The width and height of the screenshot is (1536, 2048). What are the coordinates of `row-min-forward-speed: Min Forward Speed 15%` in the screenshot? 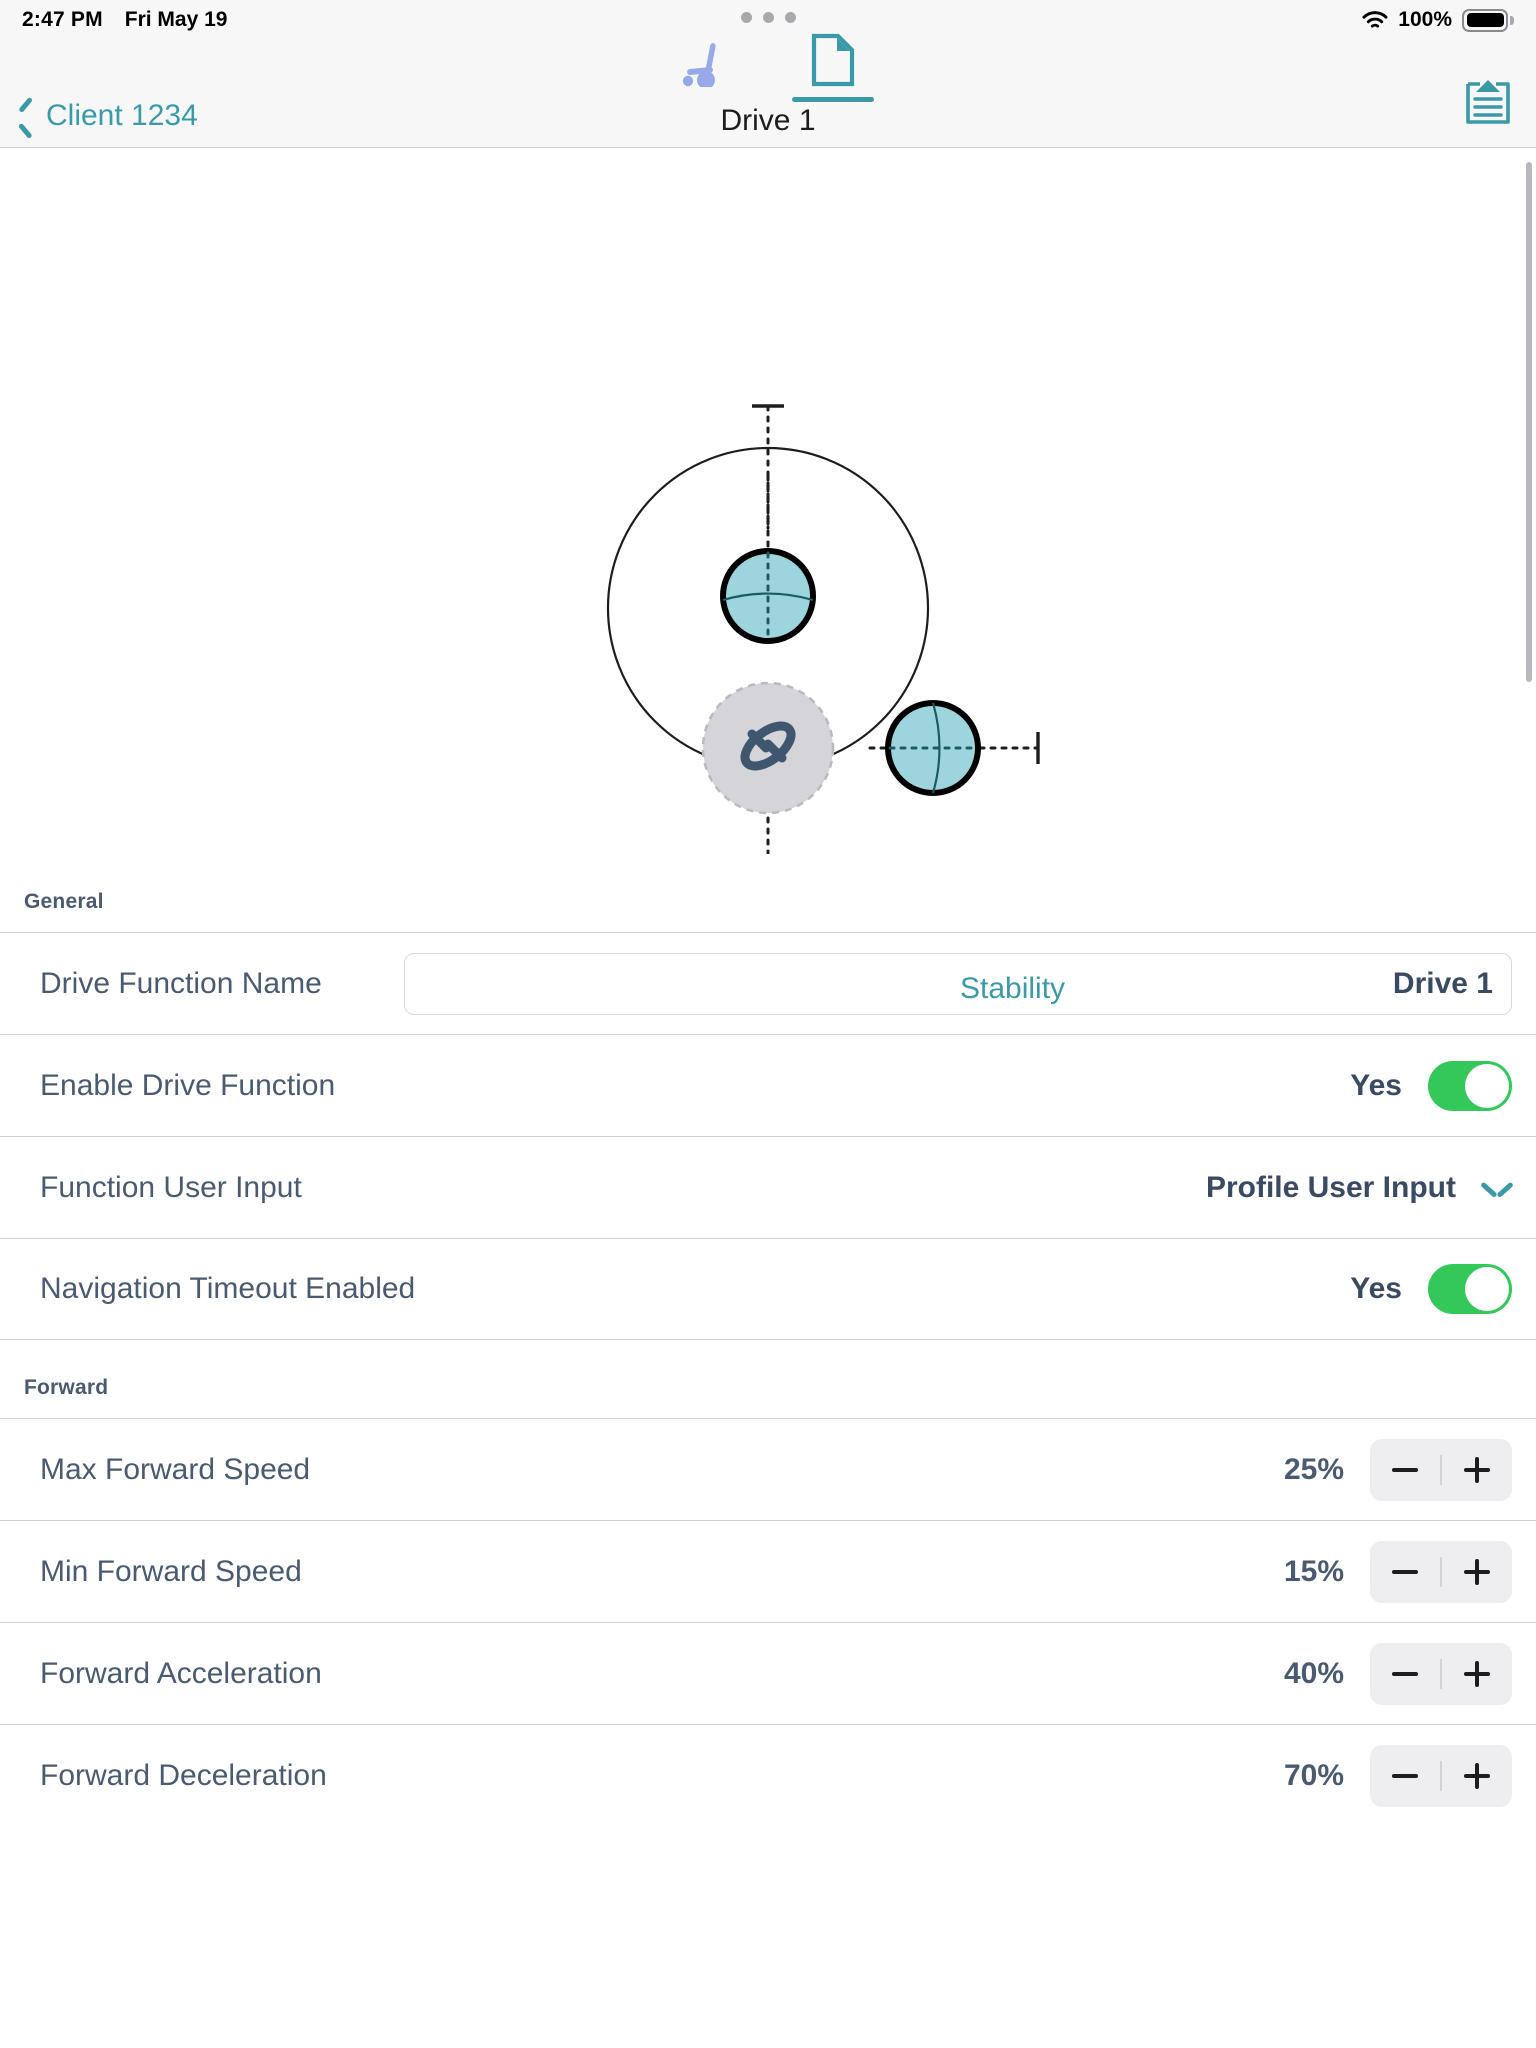 It's located at (768, 1571).